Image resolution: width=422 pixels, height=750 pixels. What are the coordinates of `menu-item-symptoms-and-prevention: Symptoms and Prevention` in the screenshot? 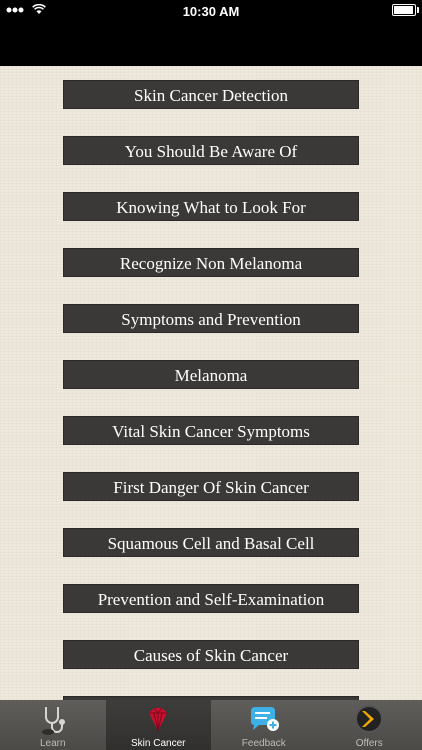 It's located at (211, 318).